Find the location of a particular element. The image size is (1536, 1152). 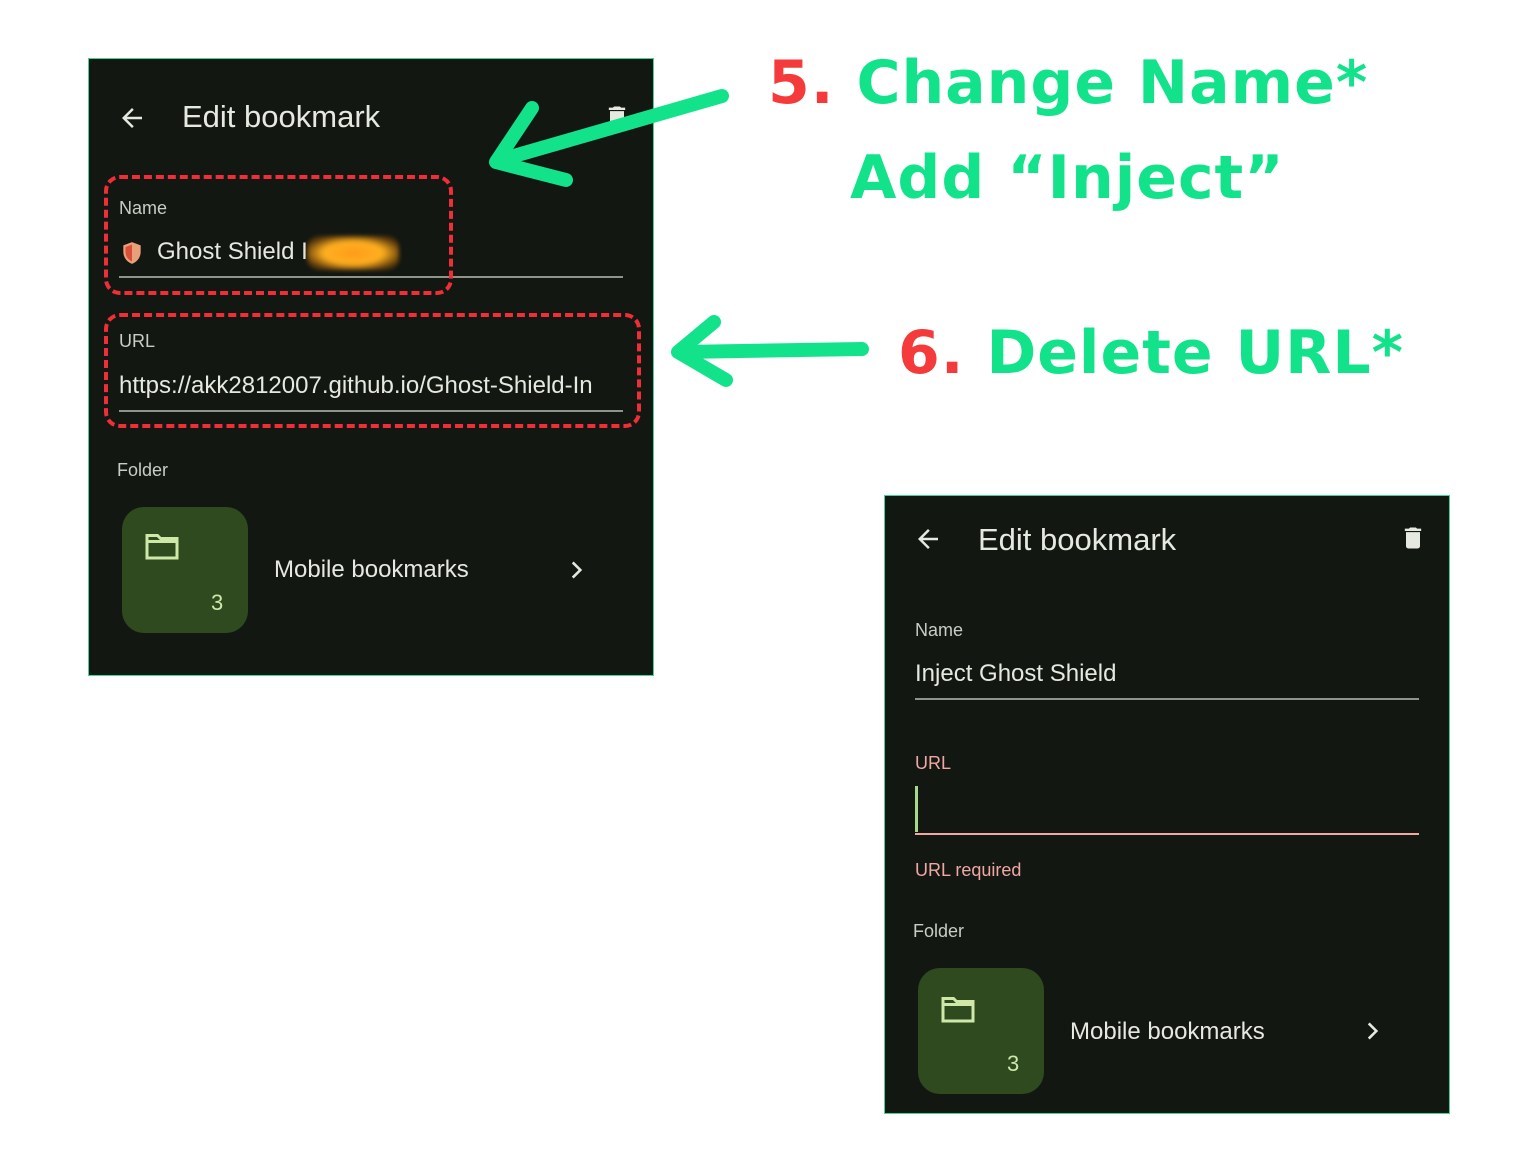

step5-arrow is located at coordinates (609, 138).